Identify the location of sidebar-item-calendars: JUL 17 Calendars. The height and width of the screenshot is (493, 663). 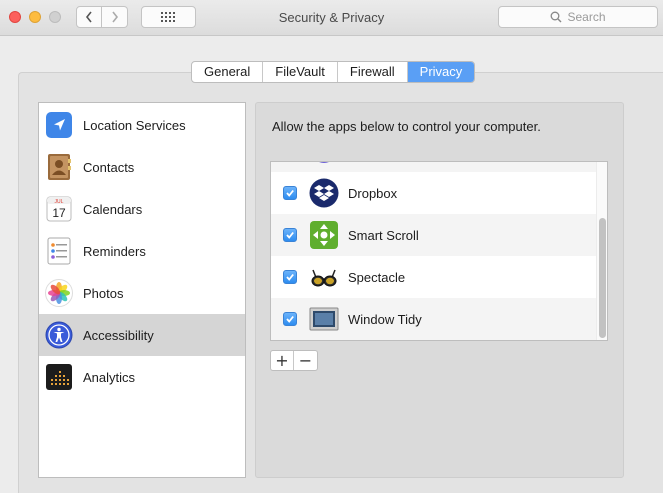
(142, 209).